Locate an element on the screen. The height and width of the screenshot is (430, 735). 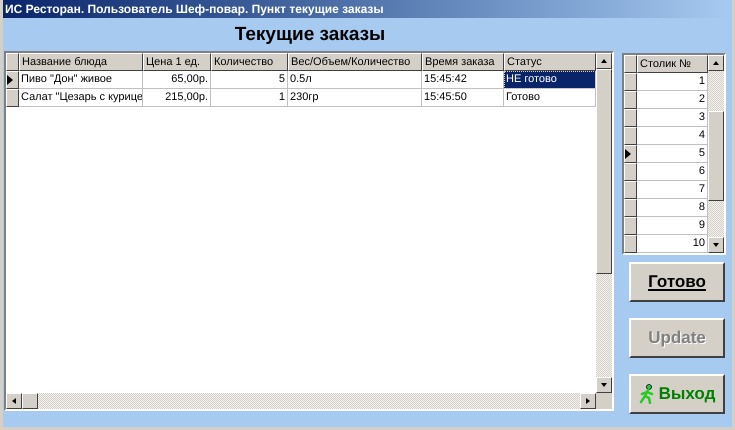
column-header: Цена 1 ед. is located at coordinates (177, 62).